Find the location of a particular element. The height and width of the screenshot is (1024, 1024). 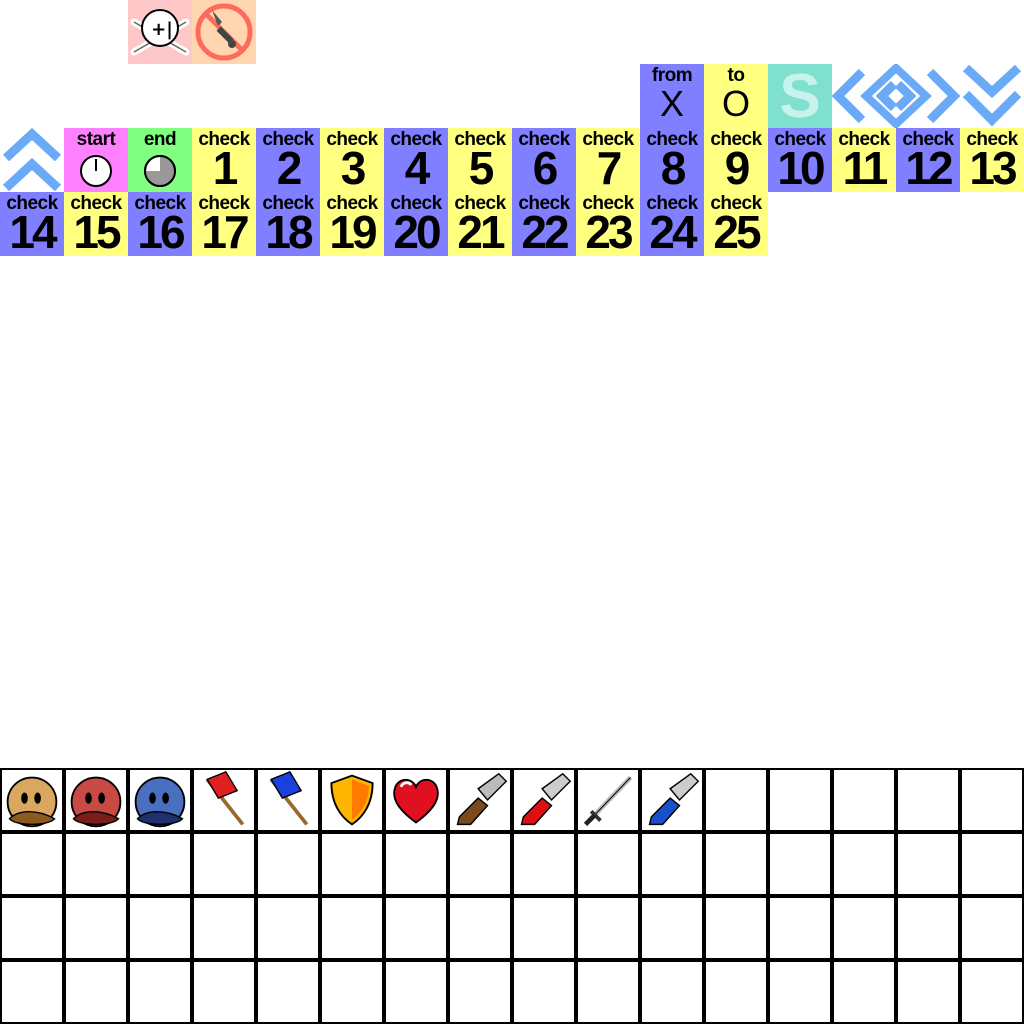

checkpoint-tile-20: check 20 is located at coordinates (416, 224).